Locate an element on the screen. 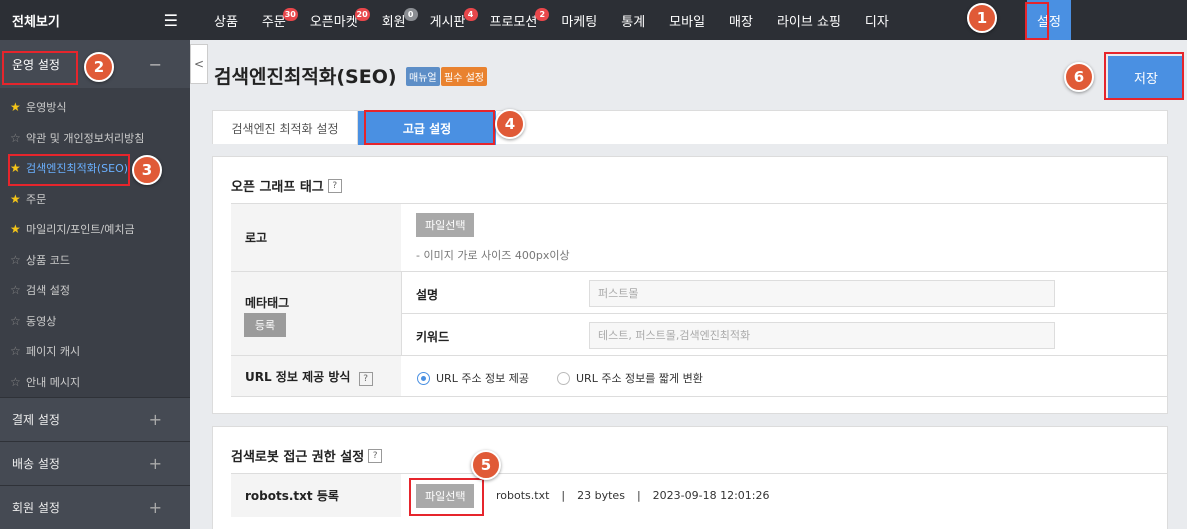 Image resolution: width=1187 pixels, height=529 pixels. nav-item-label: 라이브 쇼핑 is located at coordinates (808, 22).